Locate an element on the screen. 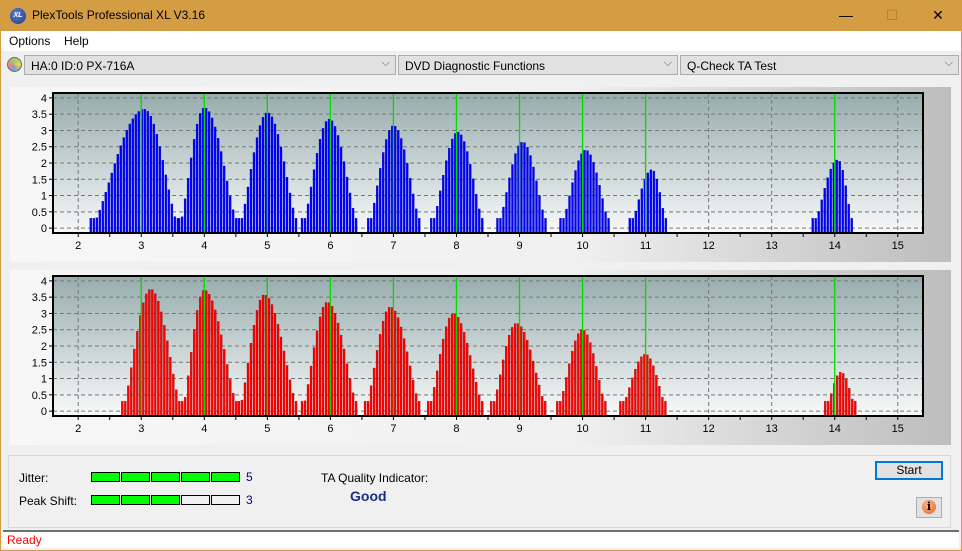  y-tick-label: 1 is located at coordinates (44, 380).